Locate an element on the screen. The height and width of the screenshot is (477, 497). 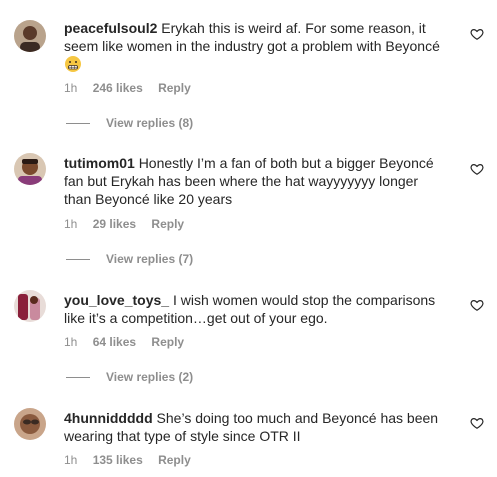
comment-meta: 1h 135 likes Reply is located at coordinates (133, 460).